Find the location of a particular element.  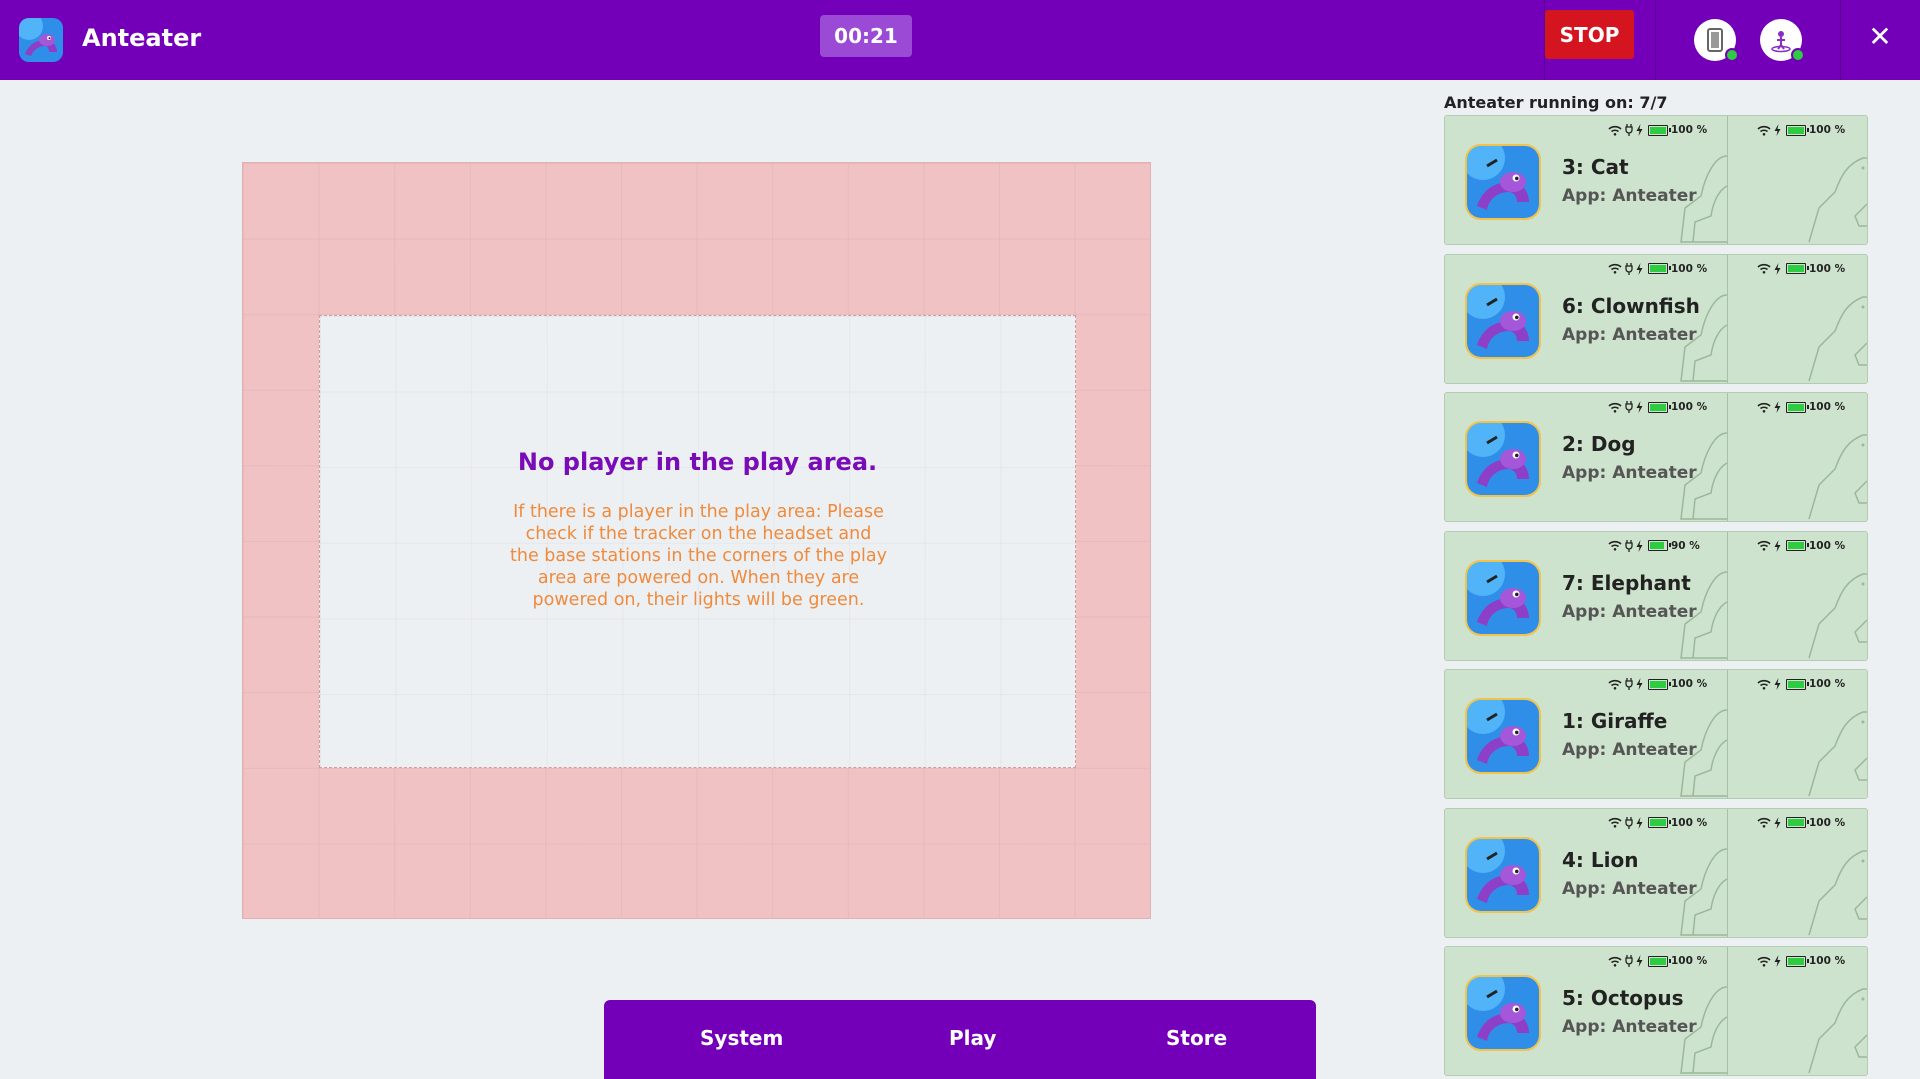

headset-status-icon is located at coordinates (1716, 40).